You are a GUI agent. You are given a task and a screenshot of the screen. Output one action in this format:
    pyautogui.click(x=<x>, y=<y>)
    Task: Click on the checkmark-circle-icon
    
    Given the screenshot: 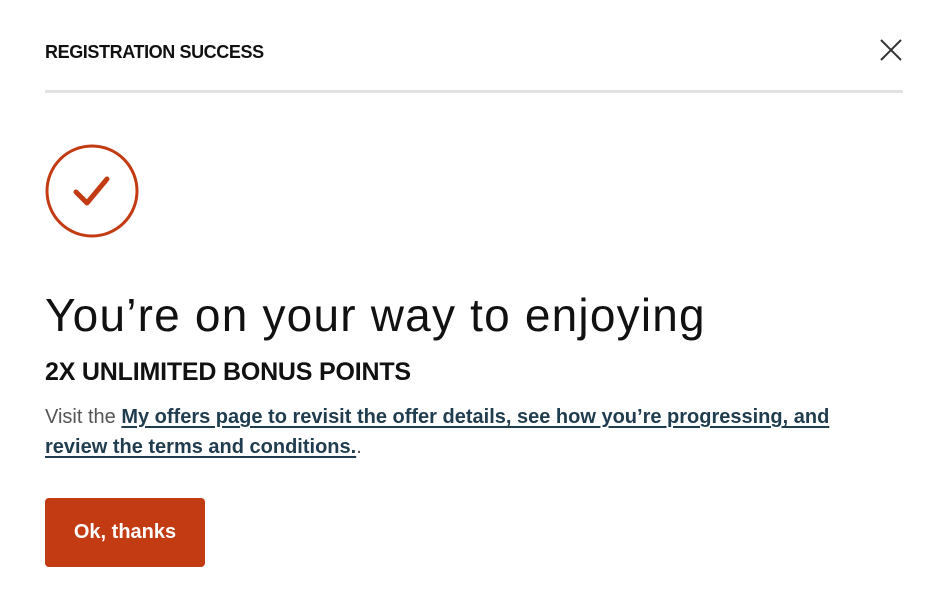 What is the action you would take?
    pyautogui.click(x=92, y=191)
    